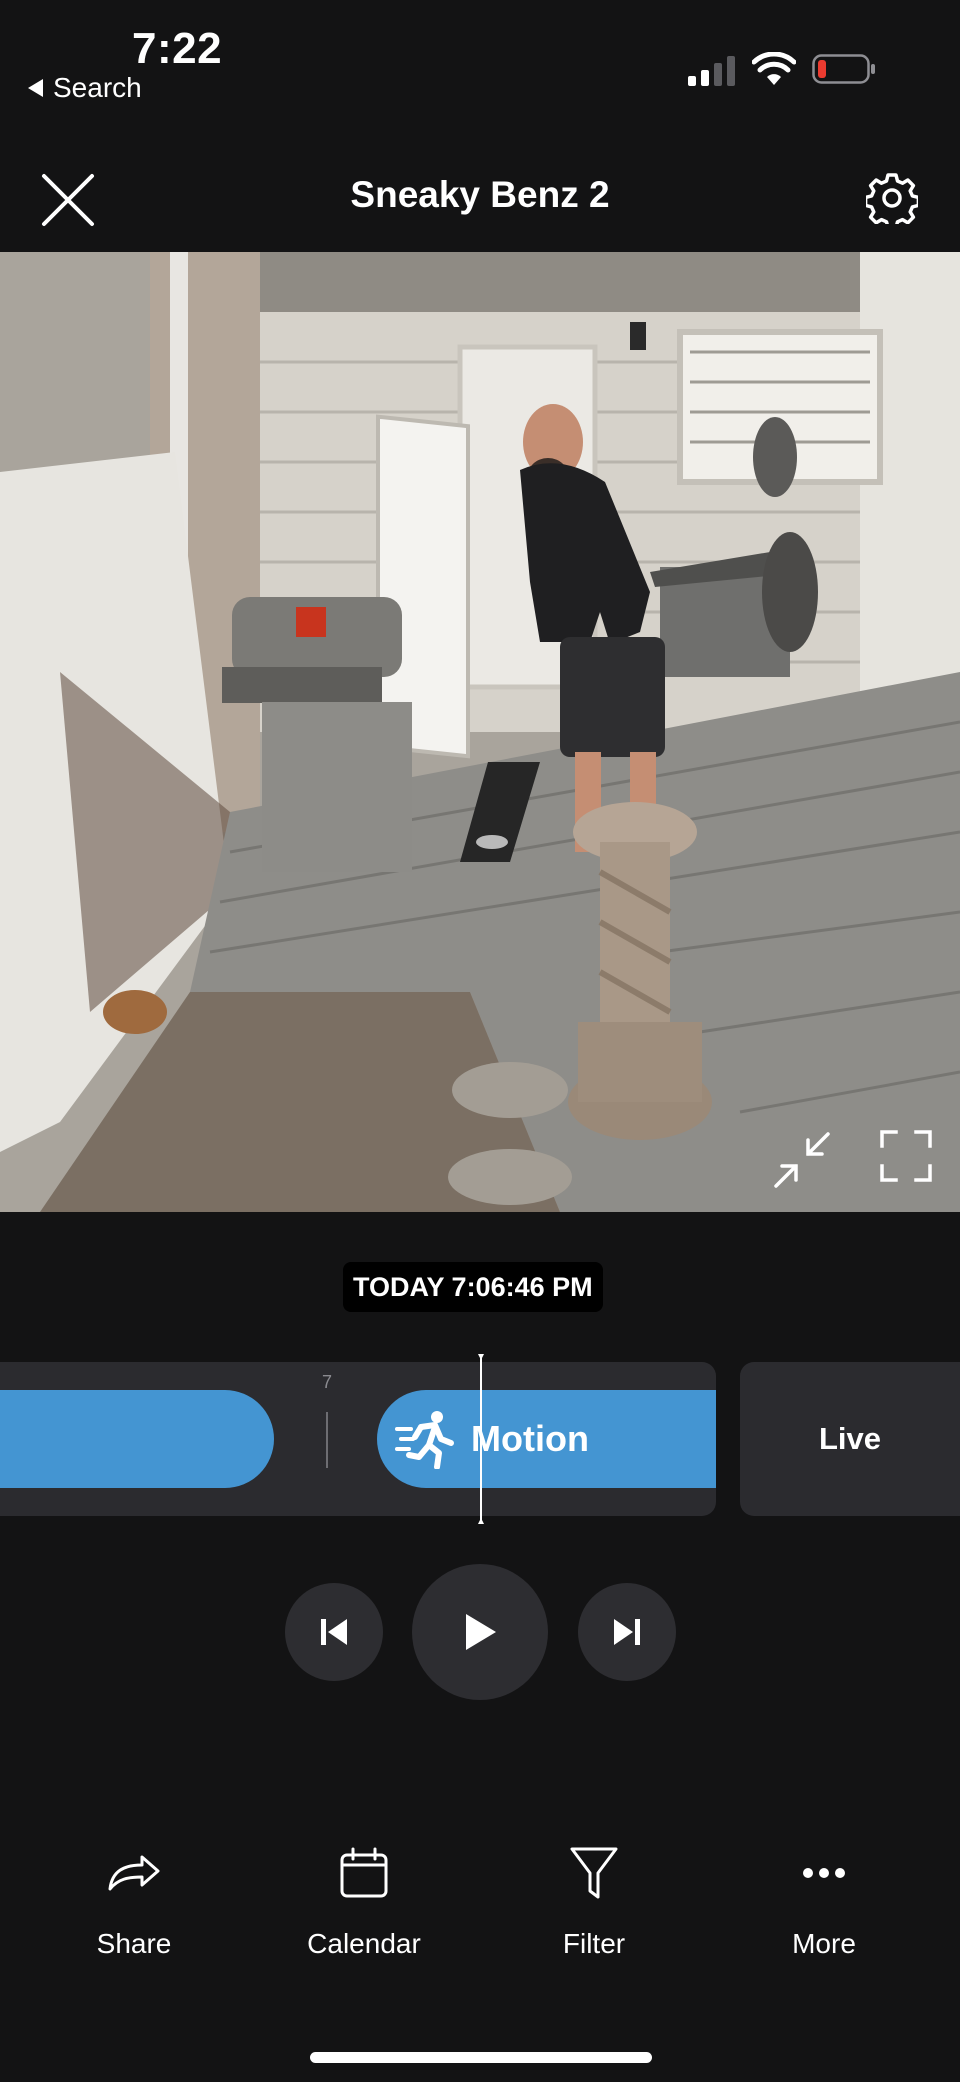  I want to click on filter-label: Filter, so click(594, 1943).